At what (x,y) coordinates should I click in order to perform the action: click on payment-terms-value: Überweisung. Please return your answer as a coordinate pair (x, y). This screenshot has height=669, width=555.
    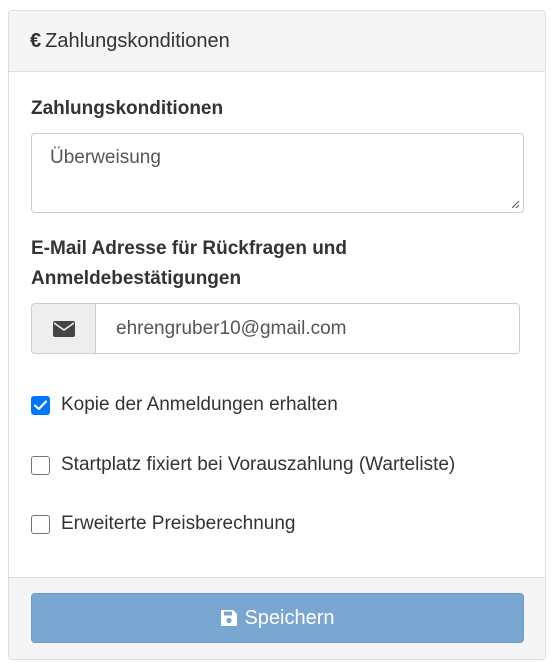
    Looking at the image, I should click on (105, 157).